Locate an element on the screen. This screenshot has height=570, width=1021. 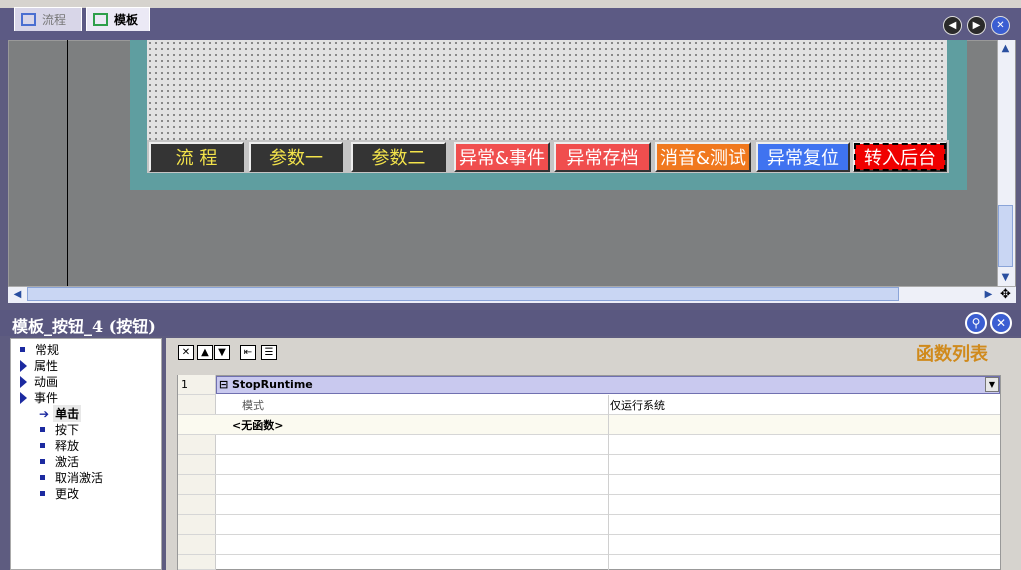
panel-title: 模板_按钮_4 (按钮) is located at coordinates (84, 326).